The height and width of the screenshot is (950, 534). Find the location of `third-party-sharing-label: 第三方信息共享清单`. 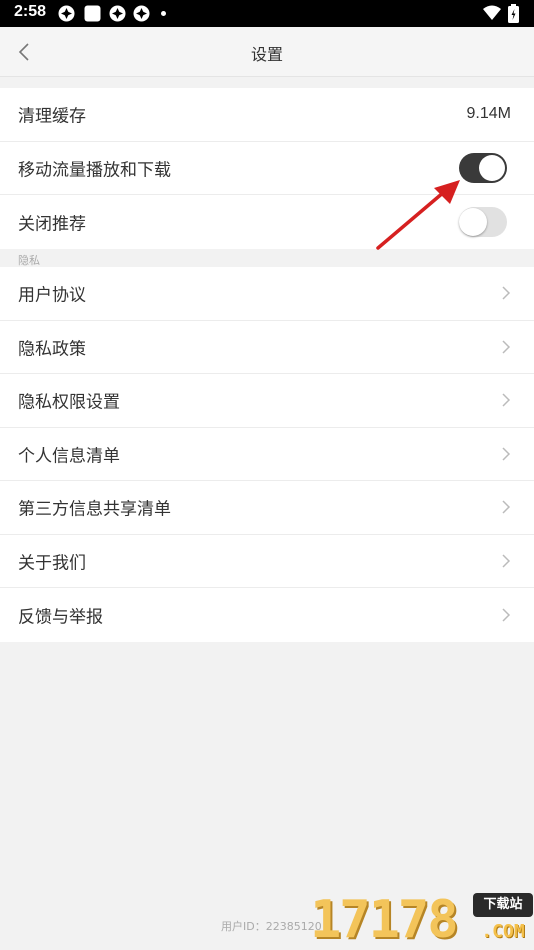

third-party-sharing-label: 第三方信息共享清单 is located at coordinates (94, 509).